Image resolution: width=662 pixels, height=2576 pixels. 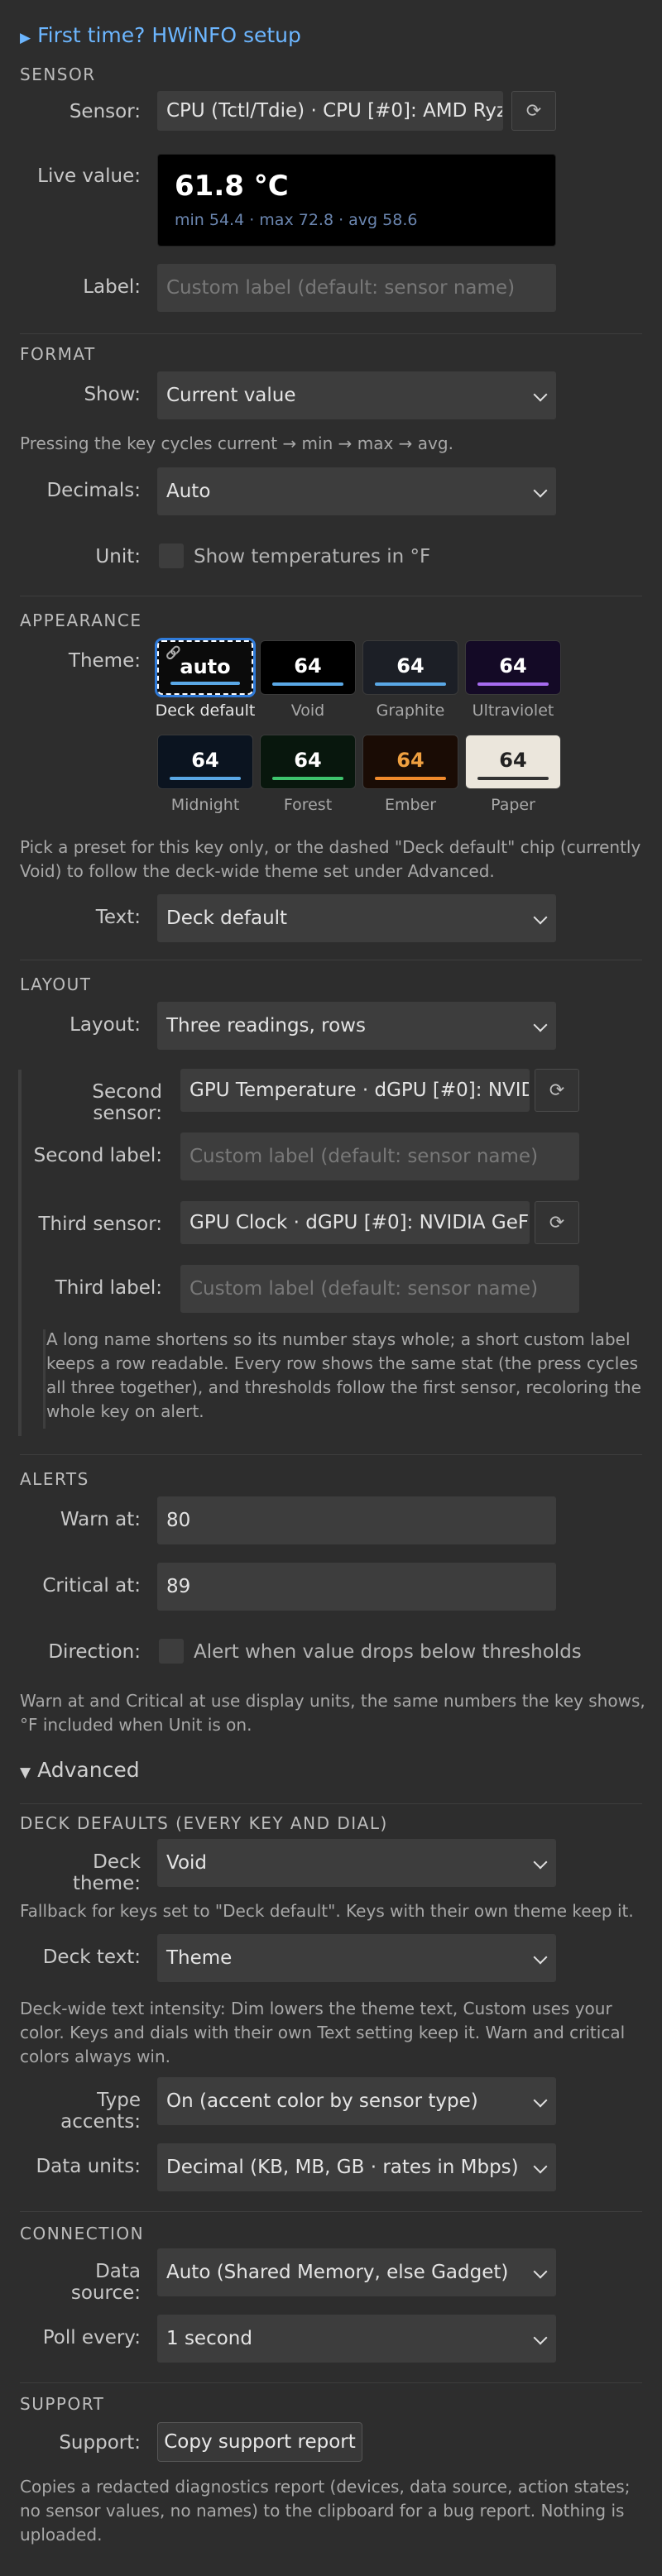 What do you see at coordinates (356, 918) in the screenshot?
I see `text-select: Deck default` at bounding box center [356, 918].